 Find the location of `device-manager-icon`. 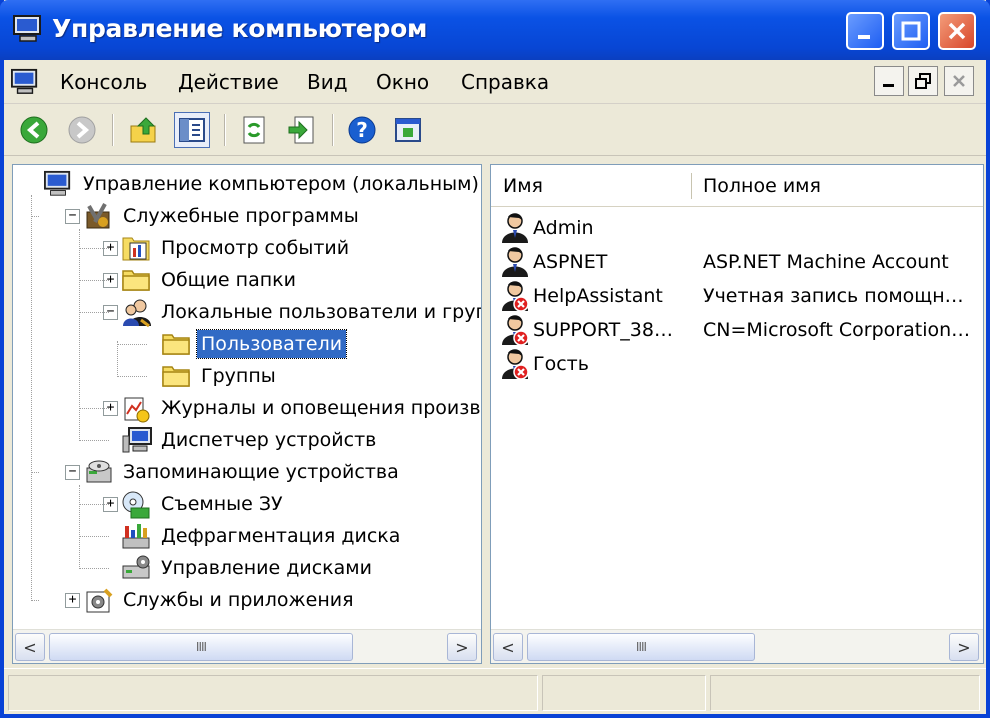

device-manager-icon is located at coordinates (136, 440).